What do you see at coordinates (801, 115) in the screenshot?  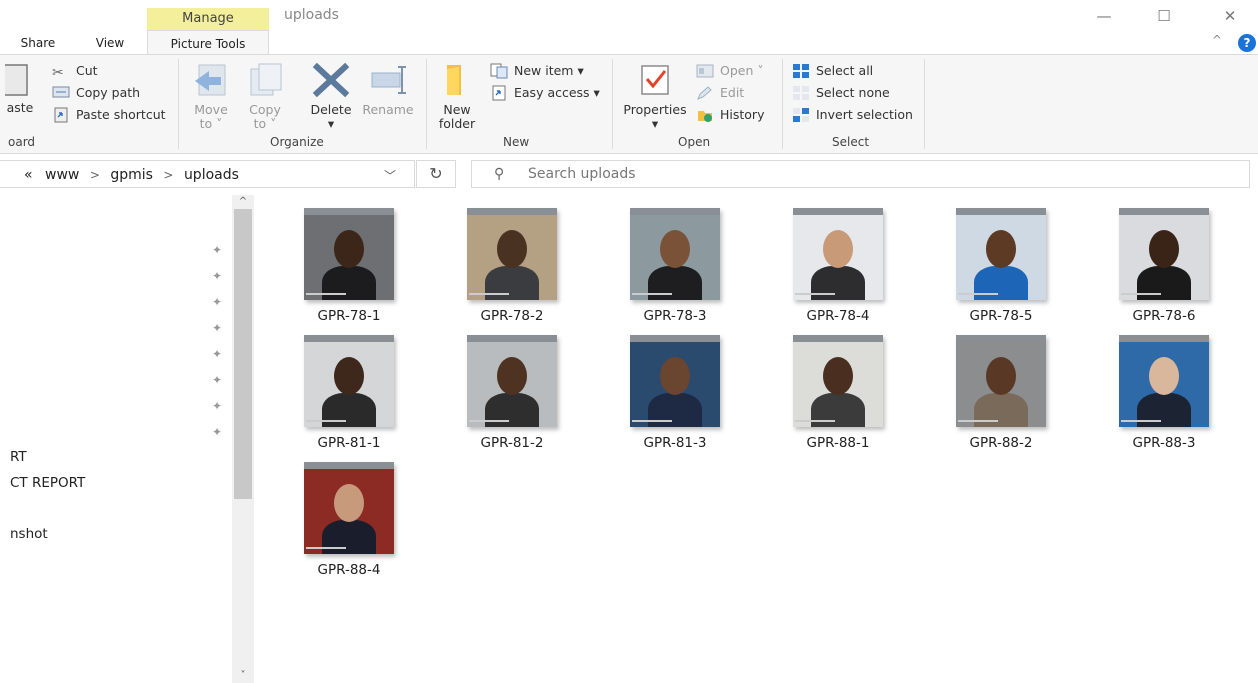 I see `invert-selection-icon` at bounding box center [801, 115].